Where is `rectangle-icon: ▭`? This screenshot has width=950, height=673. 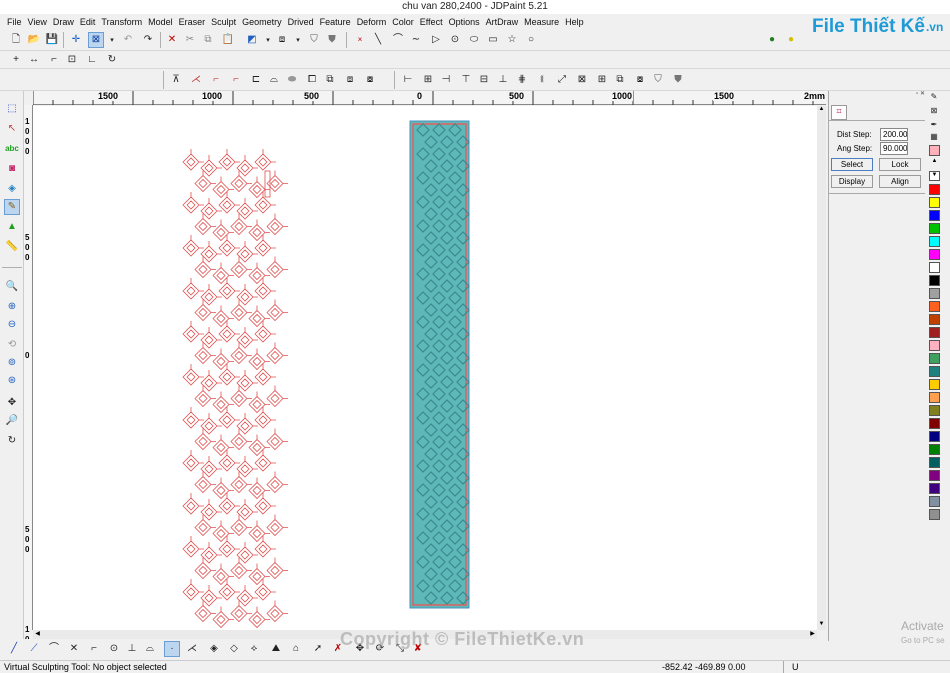 rectangle-icon: ▭ is located at coordinates (493, 40).